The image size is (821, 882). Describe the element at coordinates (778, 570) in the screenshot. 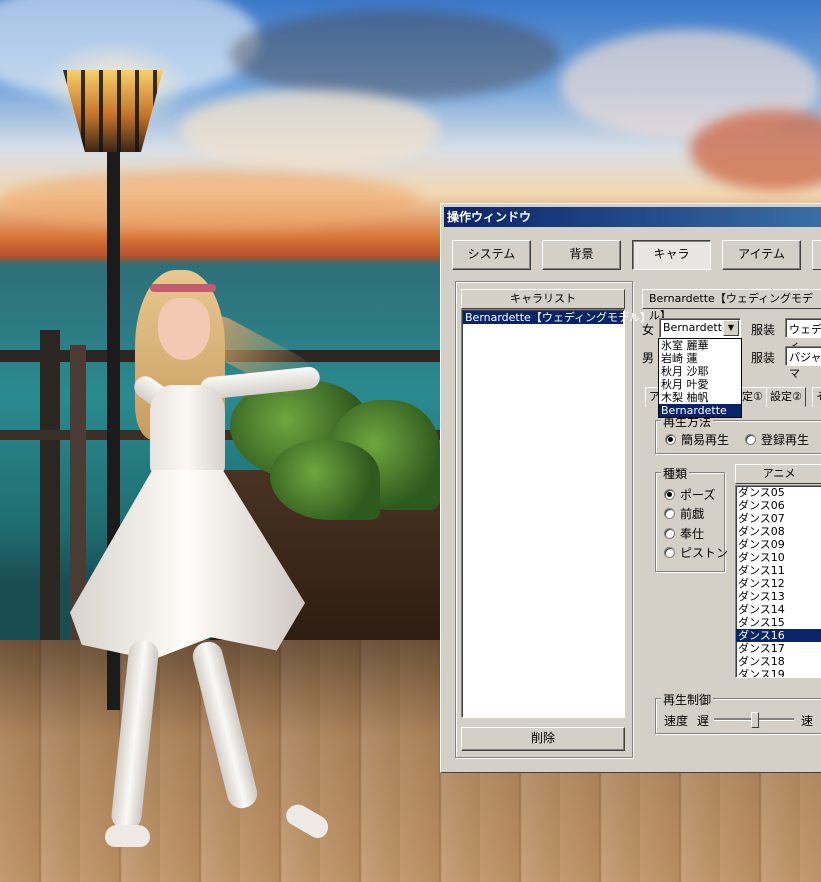

I see `animation-list-item: ダンス11` at that location.